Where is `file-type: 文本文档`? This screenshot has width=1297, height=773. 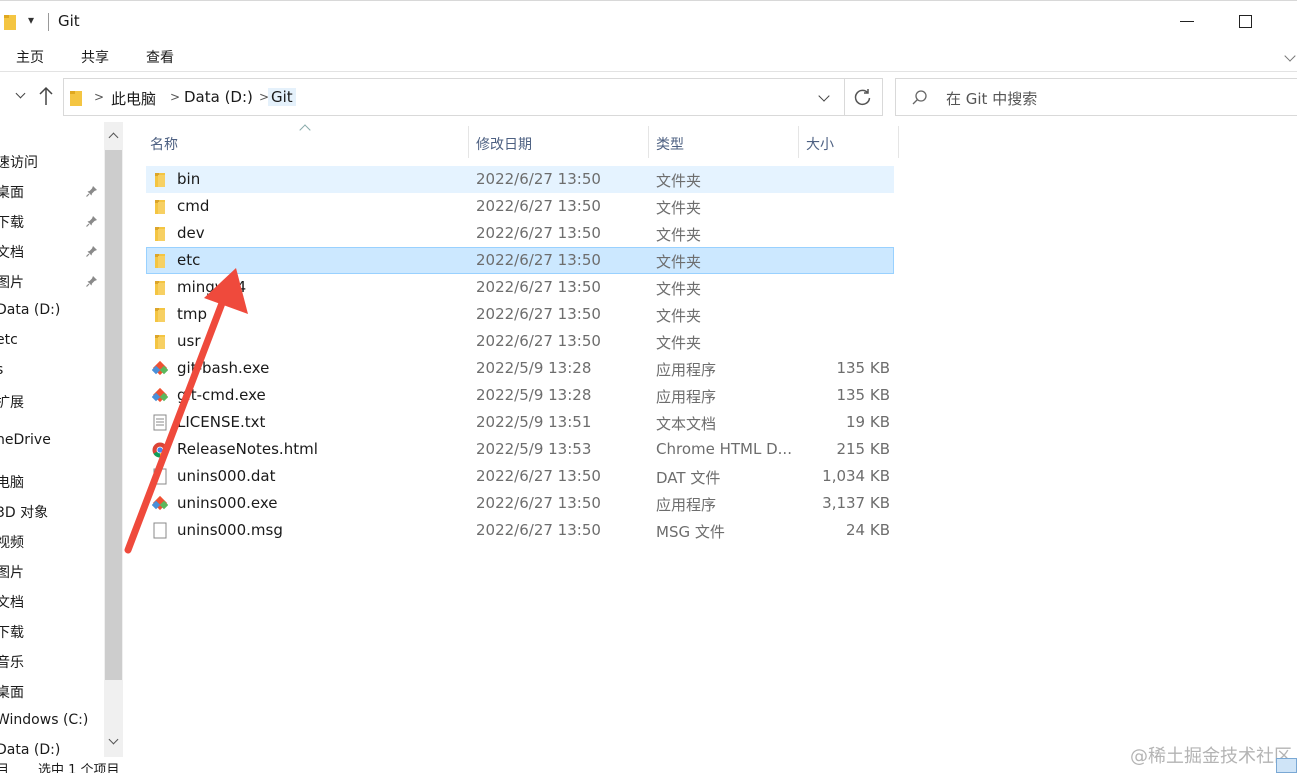
file-type: 文本文档 is located at coordinates (686, 424).